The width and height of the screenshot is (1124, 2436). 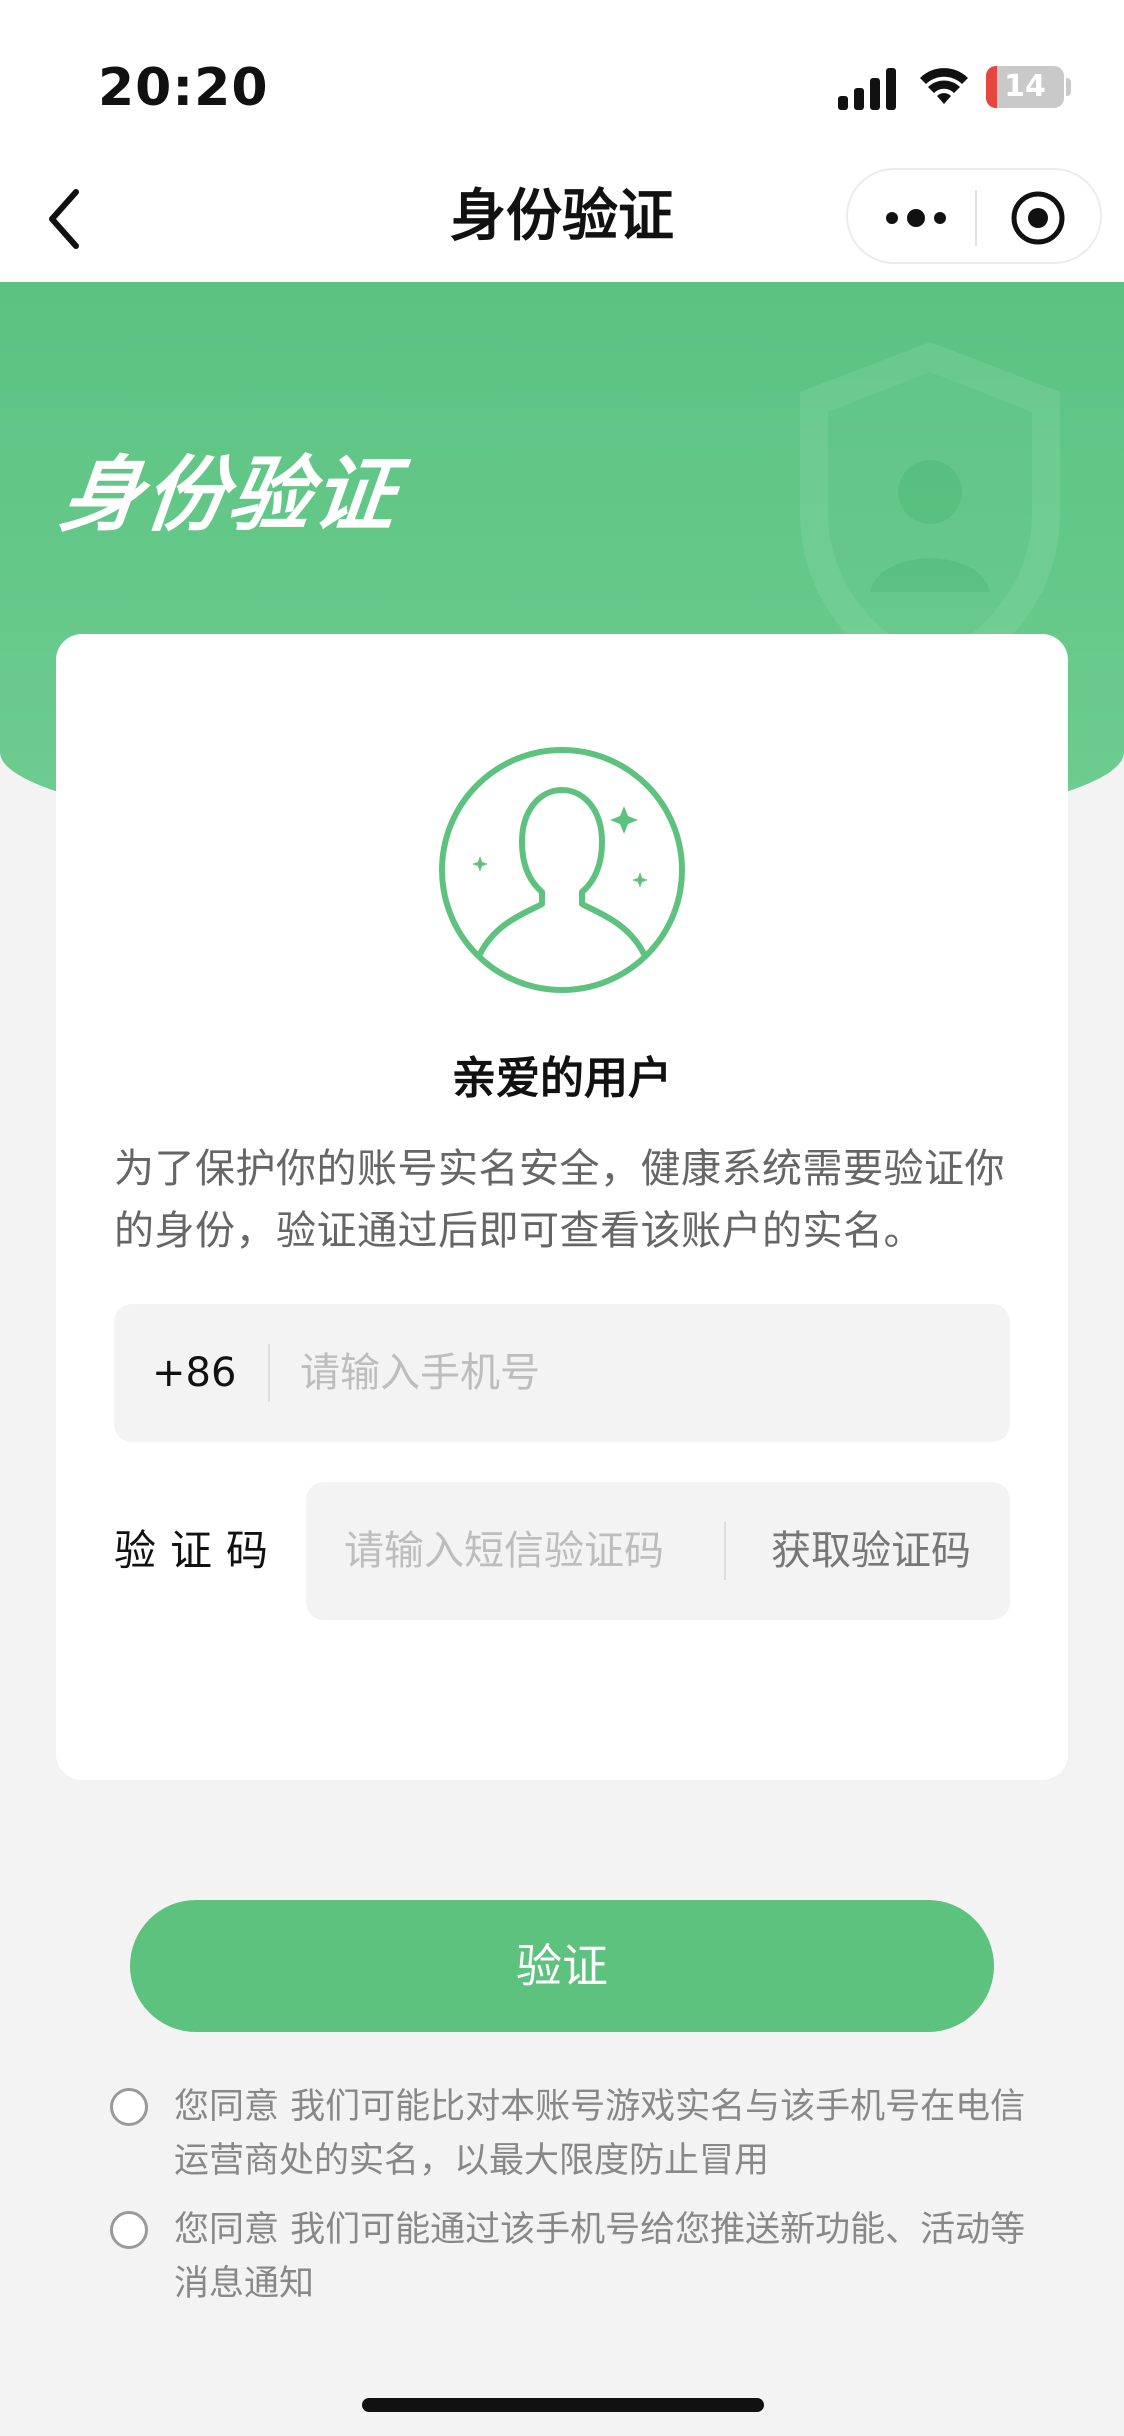 I want to click on phone-divider, so click(x=269, y=1373).